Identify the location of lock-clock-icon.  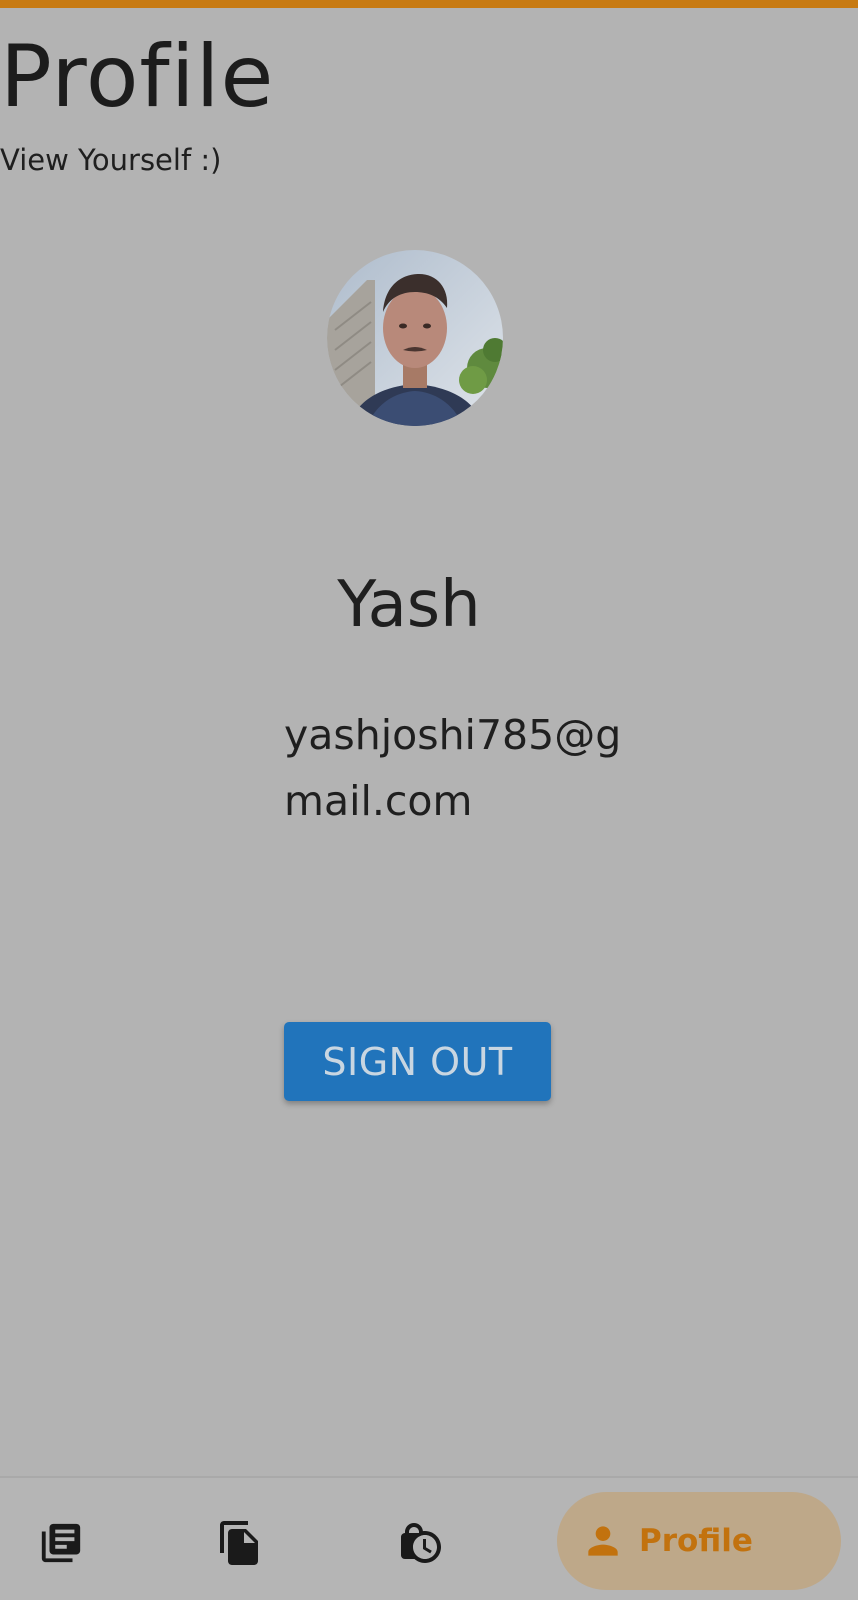
(421, 1543).